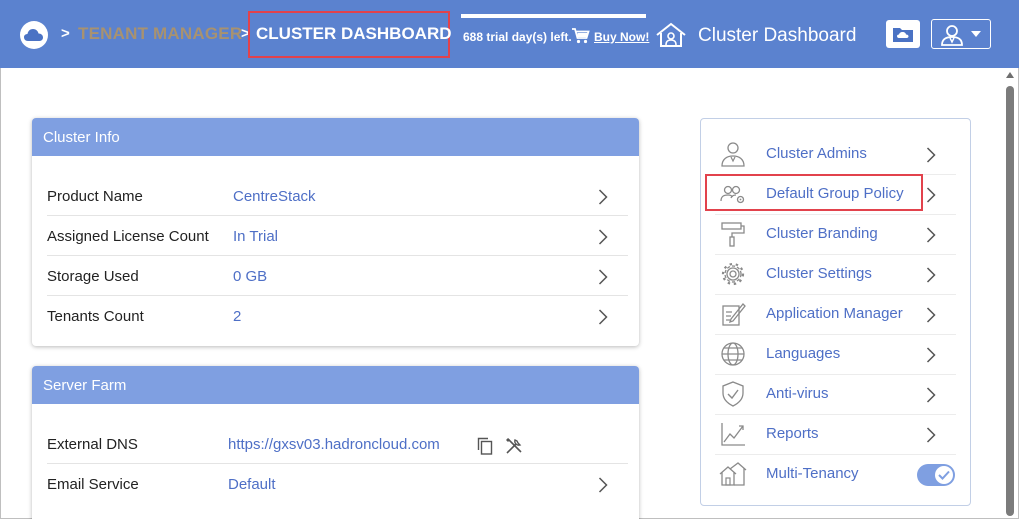 Image resolution: width=1019 pixels, height=519 pixels. I want to click on user-icon, so click(952, 37).